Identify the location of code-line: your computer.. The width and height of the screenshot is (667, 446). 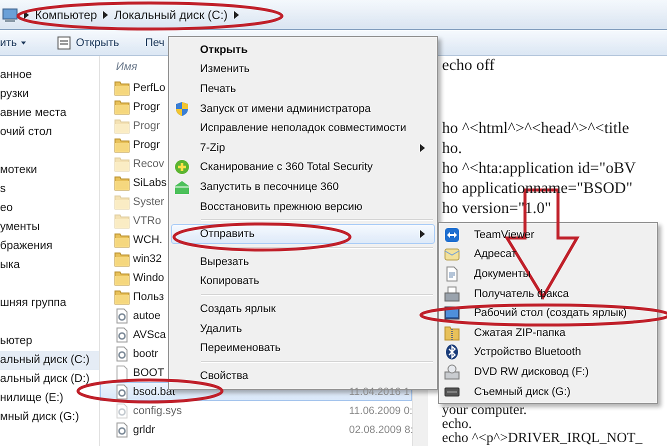
(485, 411).